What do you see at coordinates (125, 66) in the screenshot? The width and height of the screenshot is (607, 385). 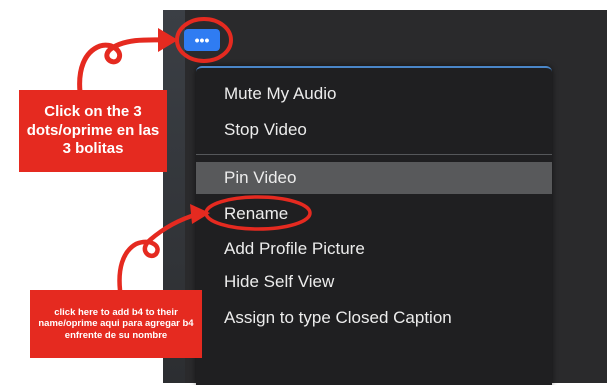 I see `top-arrow-line` at bounding box center [125, 66].